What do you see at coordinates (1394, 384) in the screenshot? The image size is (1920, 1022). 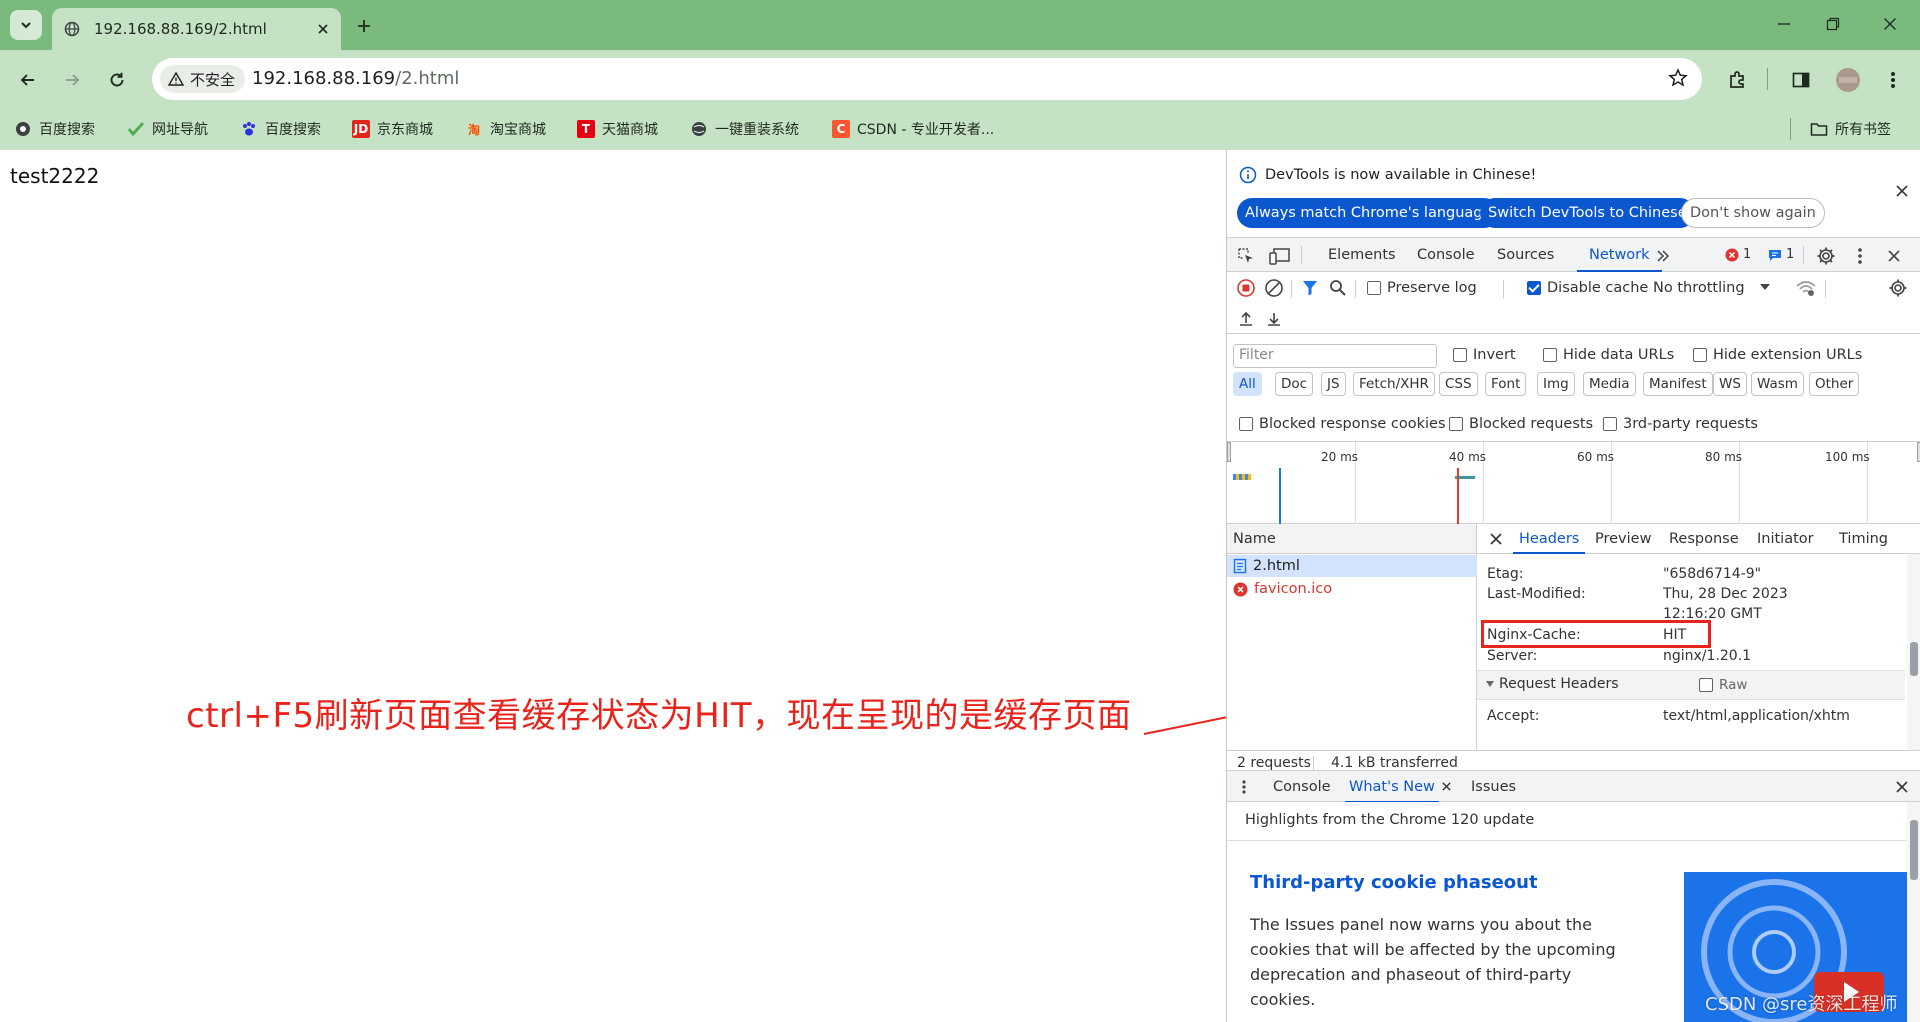 I see `filter-chip-fetch-xhr: Fetch/XHR` at bounding box center [1394, 384].